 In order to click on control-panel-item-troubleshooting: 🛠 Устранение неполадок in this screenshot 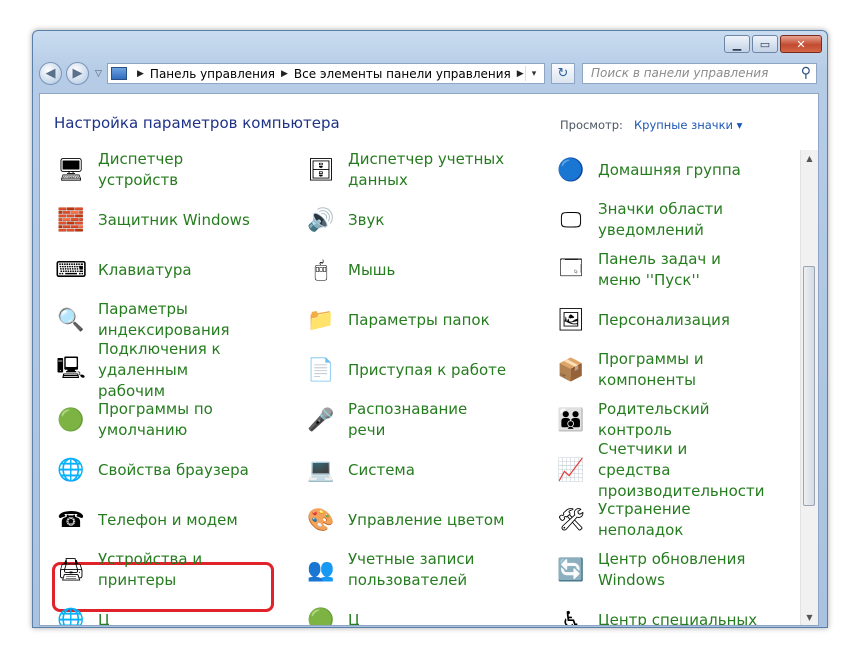, I will do `click(656, 520)`.